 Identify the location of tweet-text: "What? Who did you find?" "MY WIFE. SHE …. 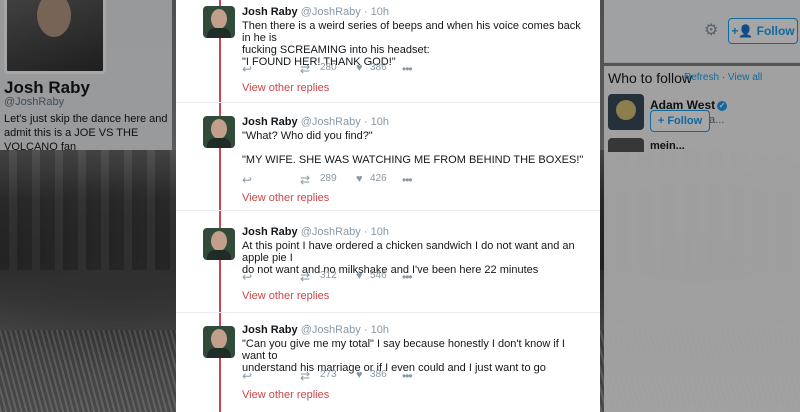
(413, 148).